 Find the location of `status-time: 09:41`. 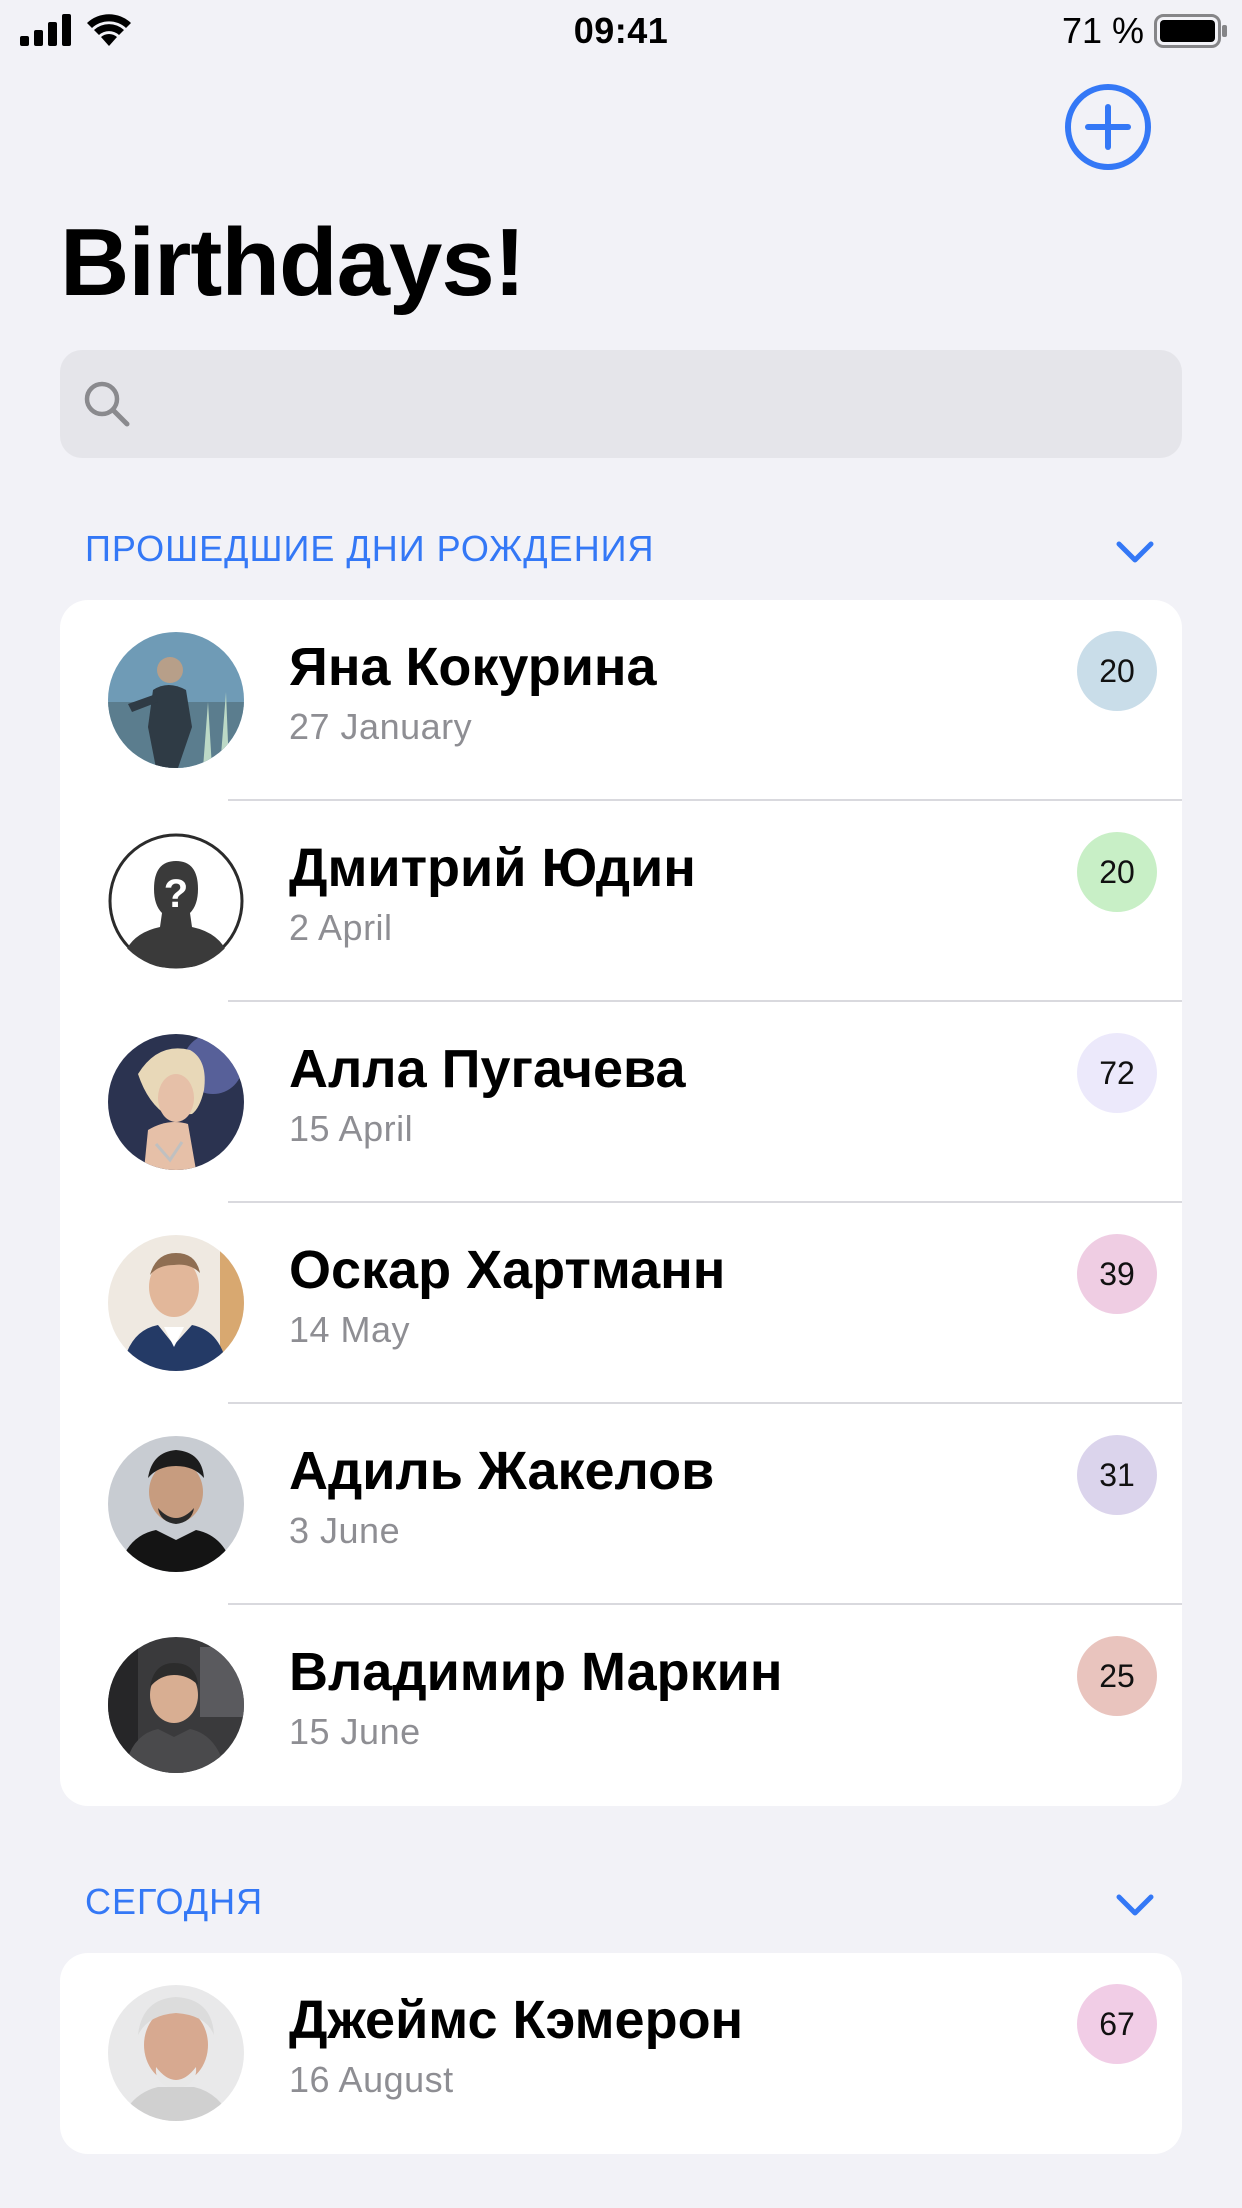

status-time: 09:41 is located at coordinates (621, 30).